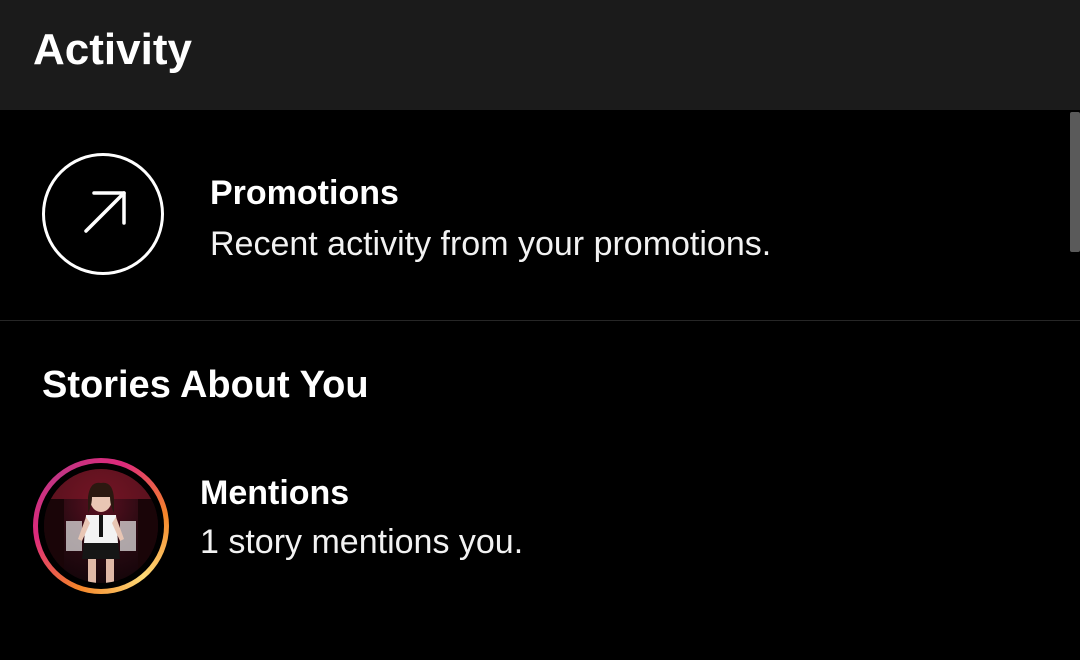 This screenshot has width=1080, height=660. I want to click on arrow-up-right-icon, so click(103, 214).